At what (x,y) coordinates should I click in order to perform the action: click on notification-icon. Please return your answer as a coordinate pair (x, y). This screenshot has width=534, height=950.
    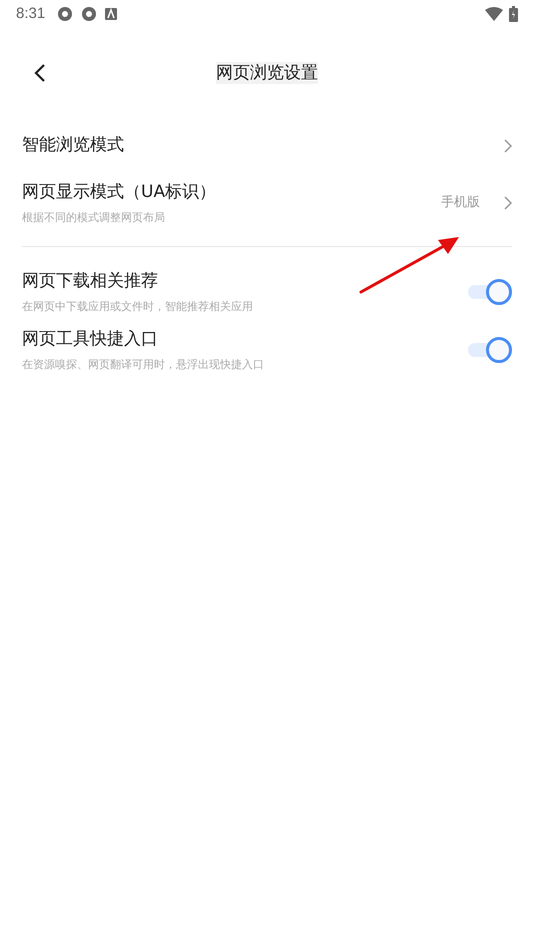
    Looking at the image, I should click on (111, 14).